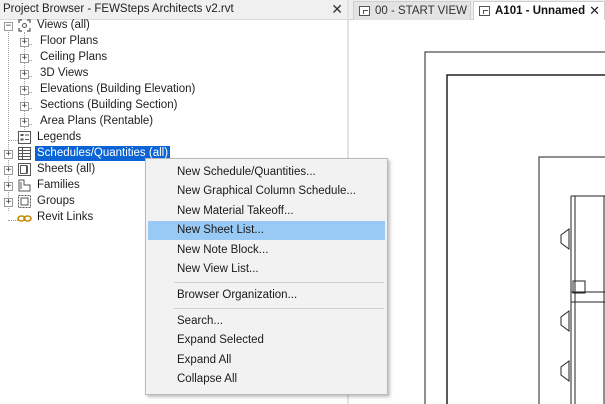  What do you see at coordinates (69, 41) in the screenshot?
I see `tree-node-label: Floor Plans` at bounding box center [69, 41].